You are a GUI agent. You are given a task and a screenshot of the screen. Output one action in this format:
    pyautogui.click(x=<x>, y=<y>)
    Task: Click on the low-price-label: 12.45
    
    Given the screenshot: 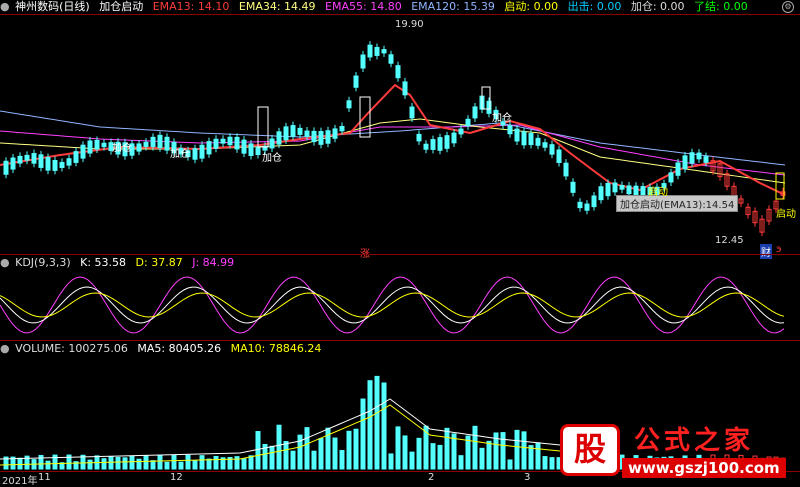 What is the action you would take?
    pyautogui.click(x=729, y=240)
    